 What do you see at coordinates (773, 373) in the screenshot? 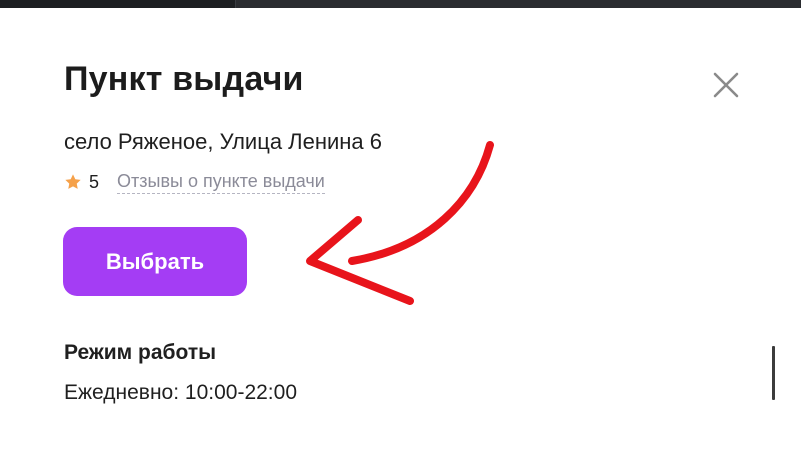
I see `scrollbar` at bounding box center [773, 373].